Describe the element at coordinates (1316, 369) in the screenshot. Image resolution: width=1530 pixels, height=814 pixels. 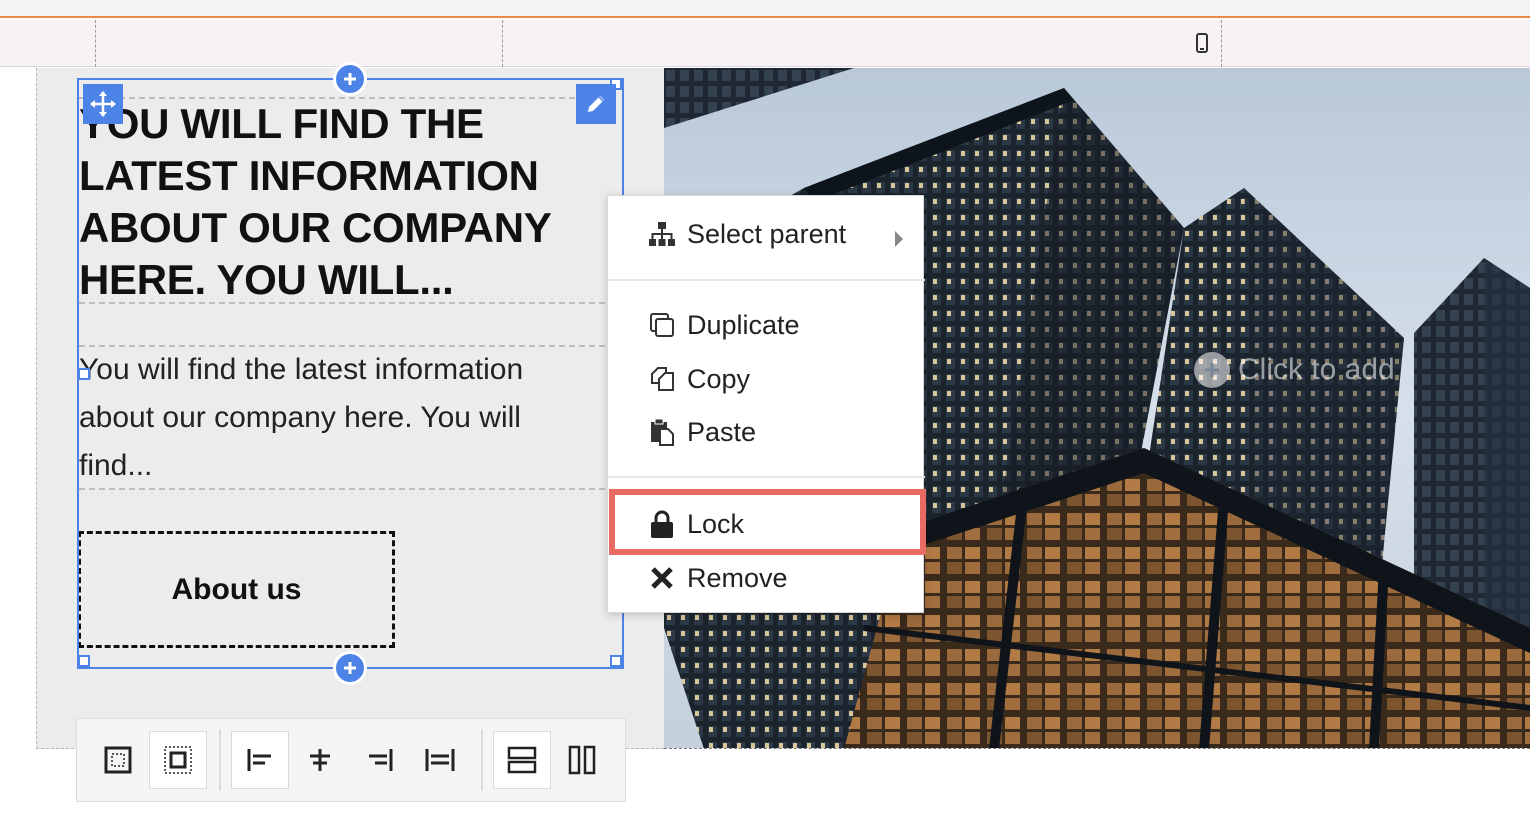
I see `click-to-add-label: Click to add` at that location.